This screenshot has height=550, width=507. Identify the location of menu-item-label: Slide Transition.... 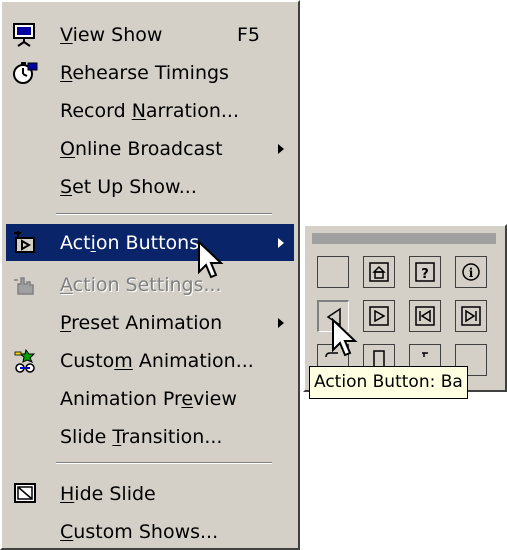
(141, 436).